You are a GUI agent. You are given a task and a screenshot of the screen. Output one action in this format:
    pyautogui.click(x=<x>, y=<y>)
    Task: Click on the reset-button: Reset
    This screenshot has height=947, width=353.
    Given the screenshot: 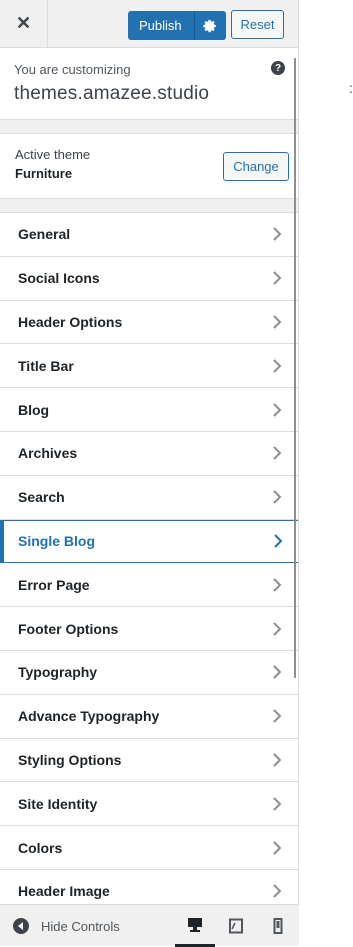 What is the action you would take?
    pyautogui.click(x=257, y=24)
    